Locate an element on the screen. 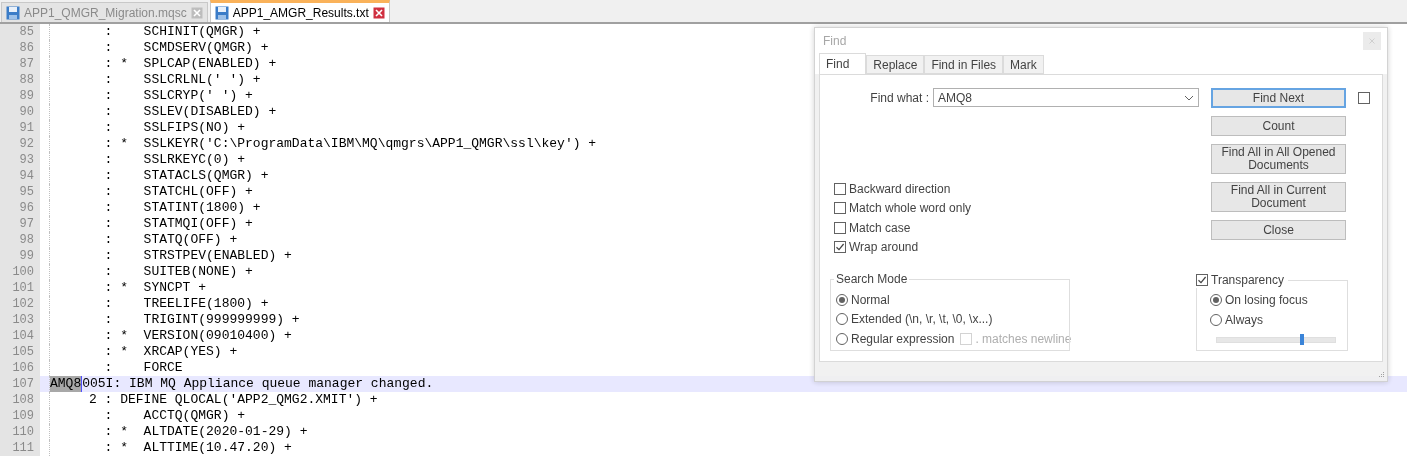 This screenshot has width=1407, height=460. line-number: 110 is located at coordinates (20, 432).